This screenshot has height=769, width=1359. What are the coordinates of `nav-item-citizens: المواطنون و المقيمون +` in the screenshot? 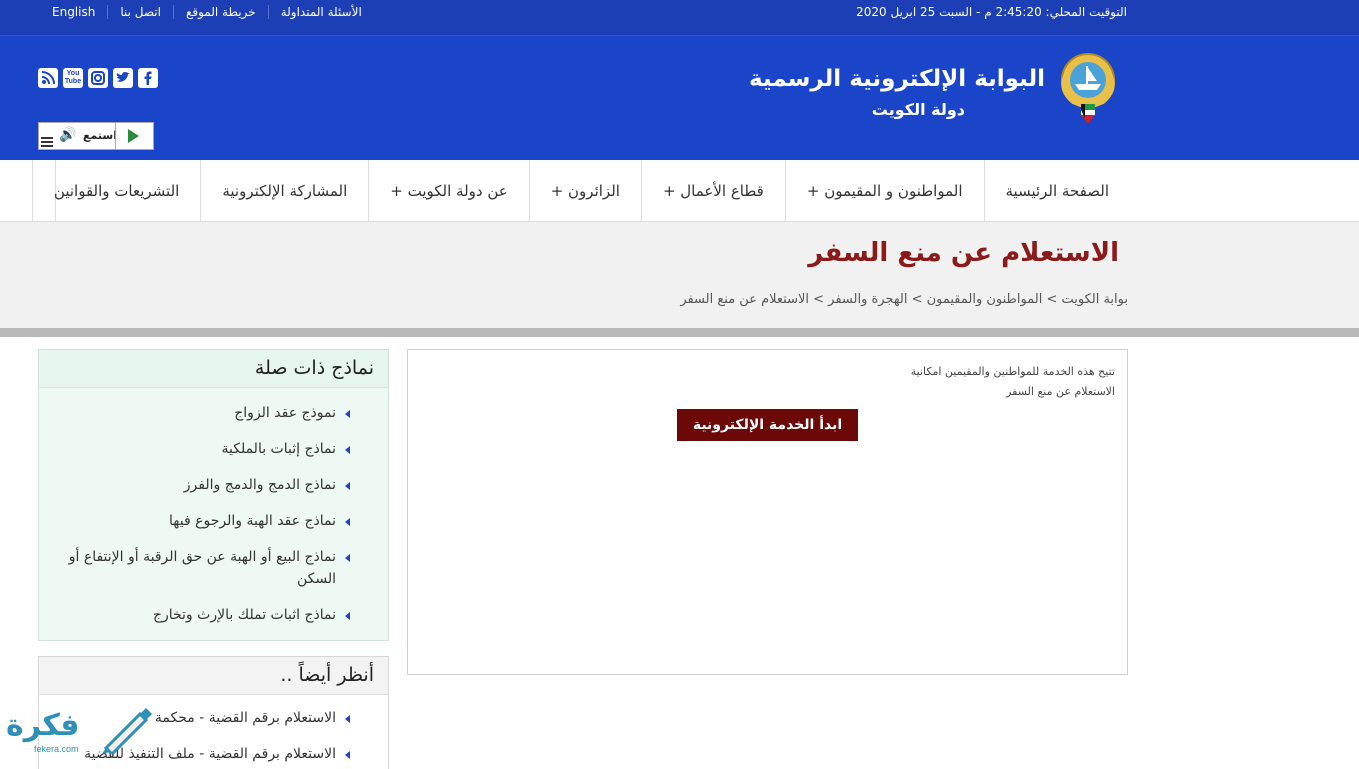 It's located at (884, 190).